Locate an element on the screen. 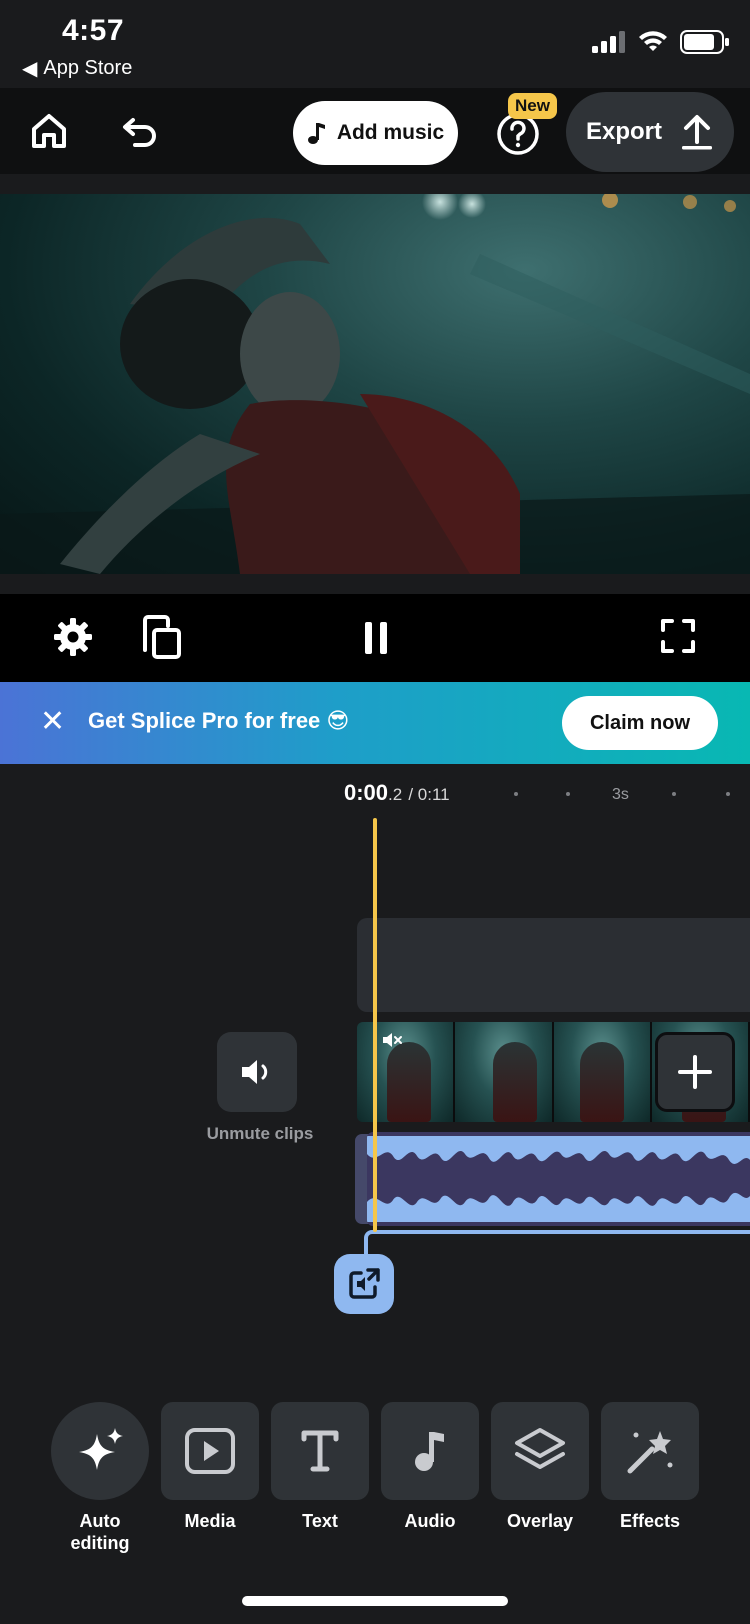 The height and width of the screenshot is (1624, 750). undo-button is located at coordinates (140, 131).